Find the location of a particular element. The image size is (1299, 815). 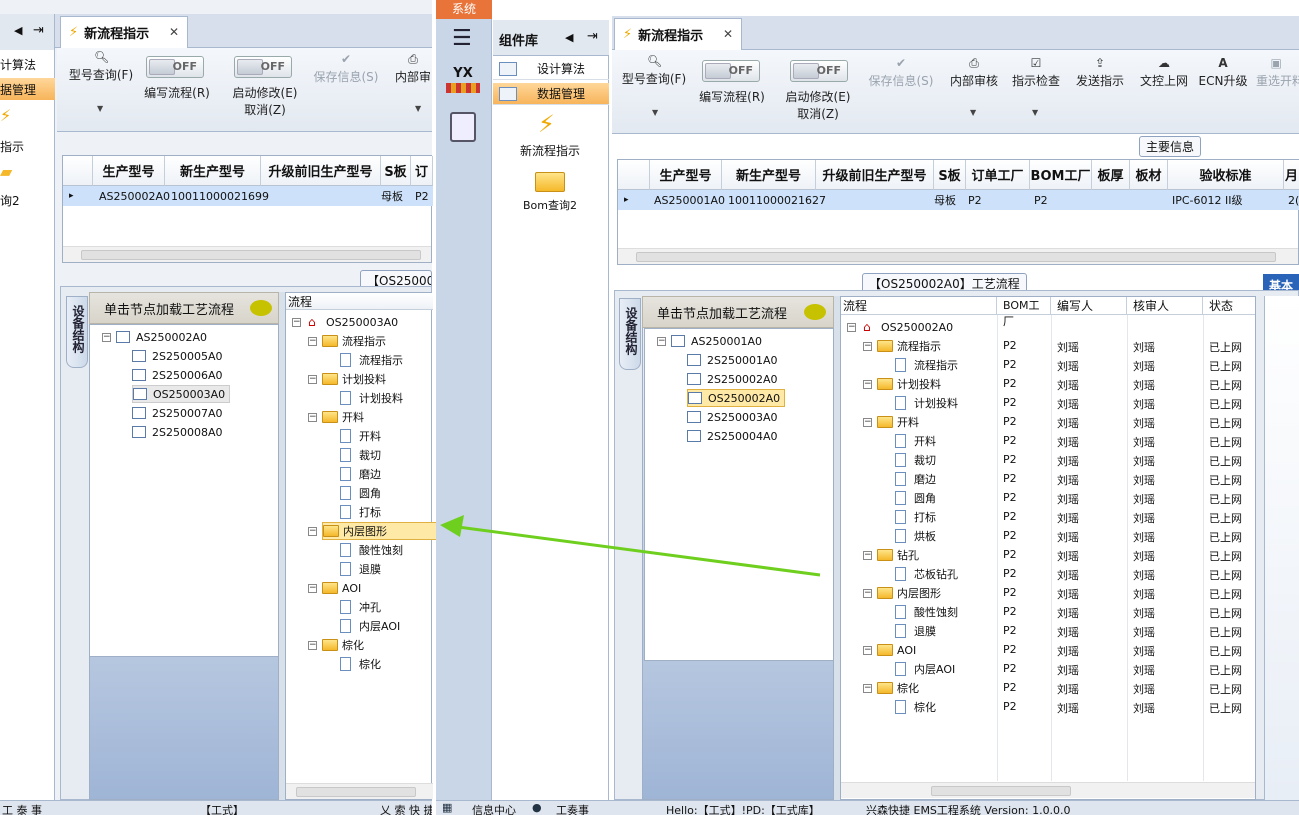

tree-item: 2S250004A0 is located at coordinates (732, 436).